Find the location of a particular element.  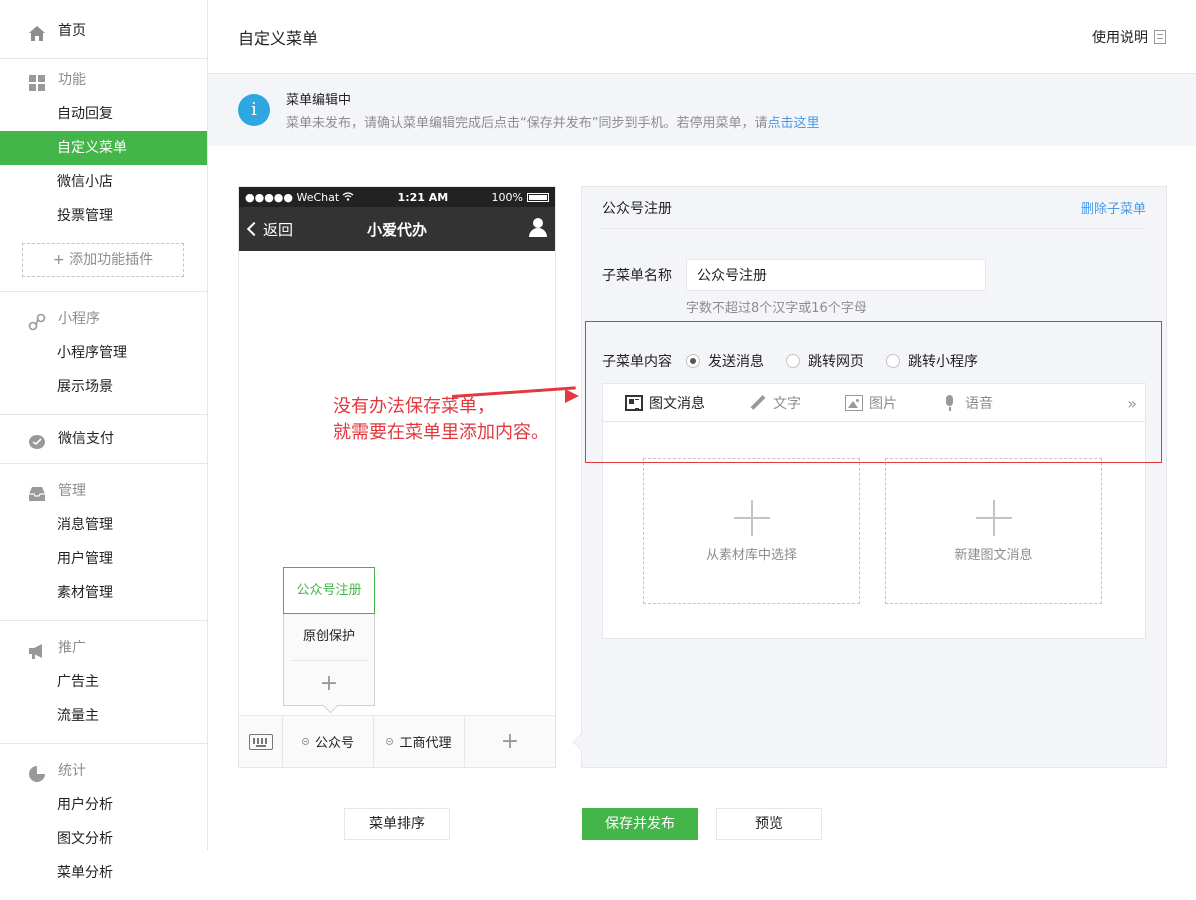

sidebar-item-auto-reply: 自动回复 is located at coordinates (103, 114).